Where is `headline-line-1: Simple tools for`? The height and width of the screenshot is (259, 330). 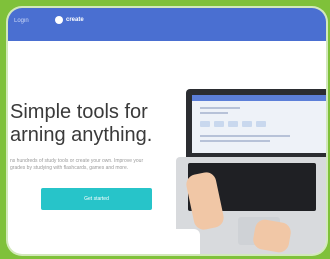
headline-line-1: Simple tools for is located at coordinates (79, 112).